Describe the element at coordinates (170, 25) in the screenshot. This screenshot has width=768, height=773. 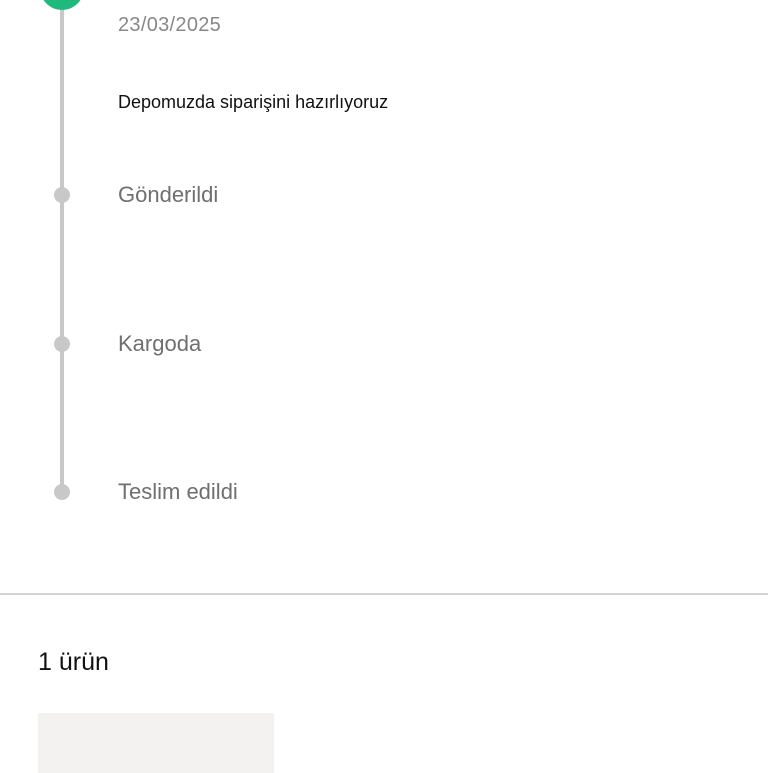
I see `active-step-date: 23/03/2025` at that location.